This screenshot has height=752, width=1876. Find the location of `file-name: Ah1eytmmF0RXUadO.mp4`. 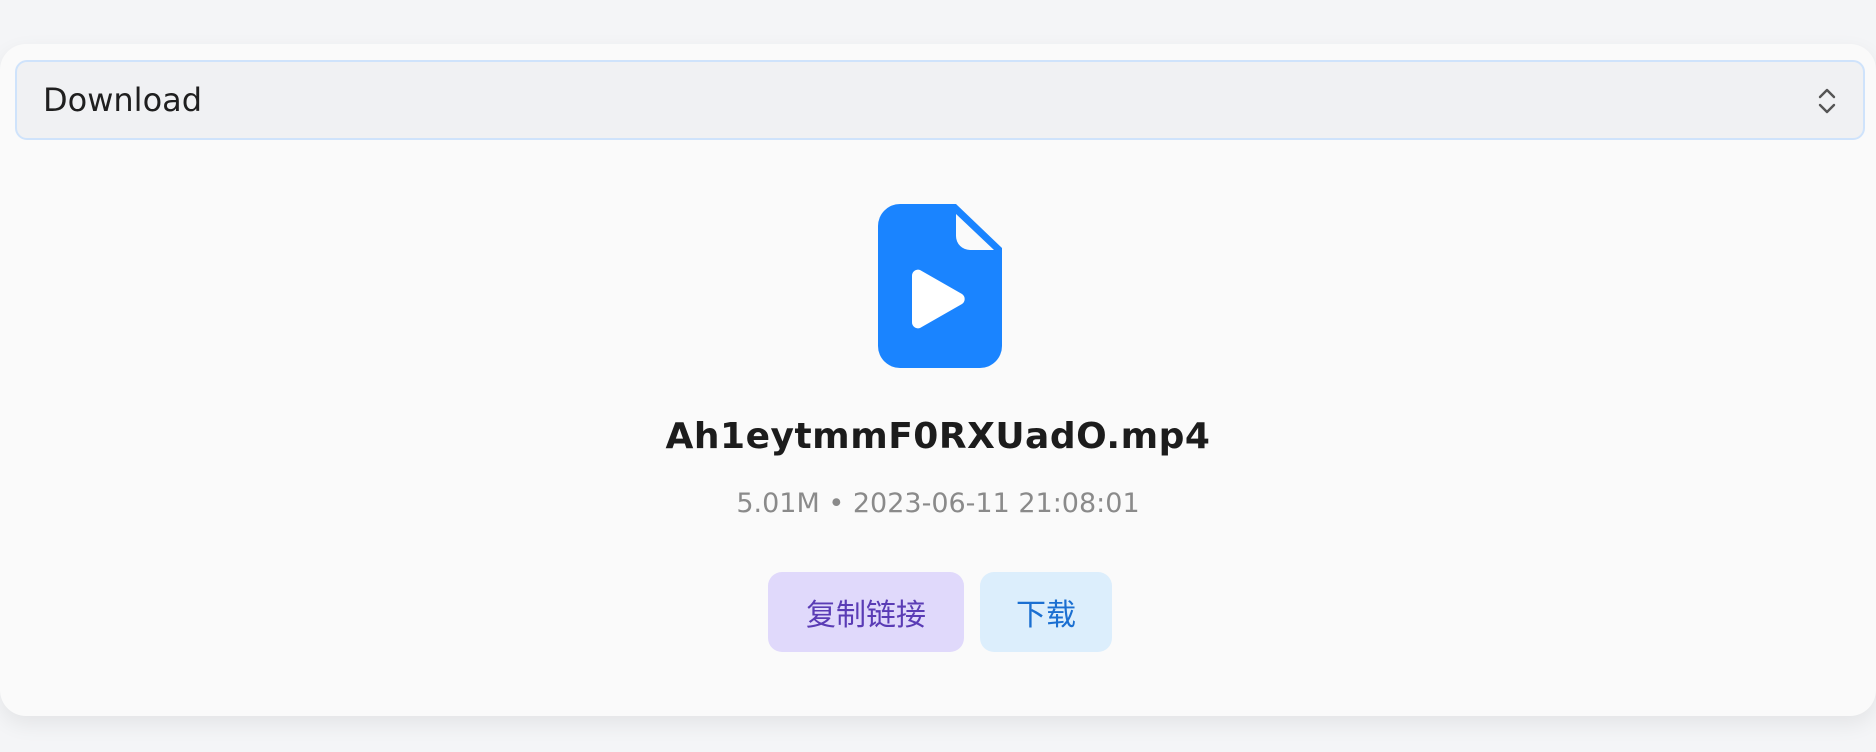

file-name: Ah1eytmmF0RXUadO.mp4 is located at coordinates (938, 436).